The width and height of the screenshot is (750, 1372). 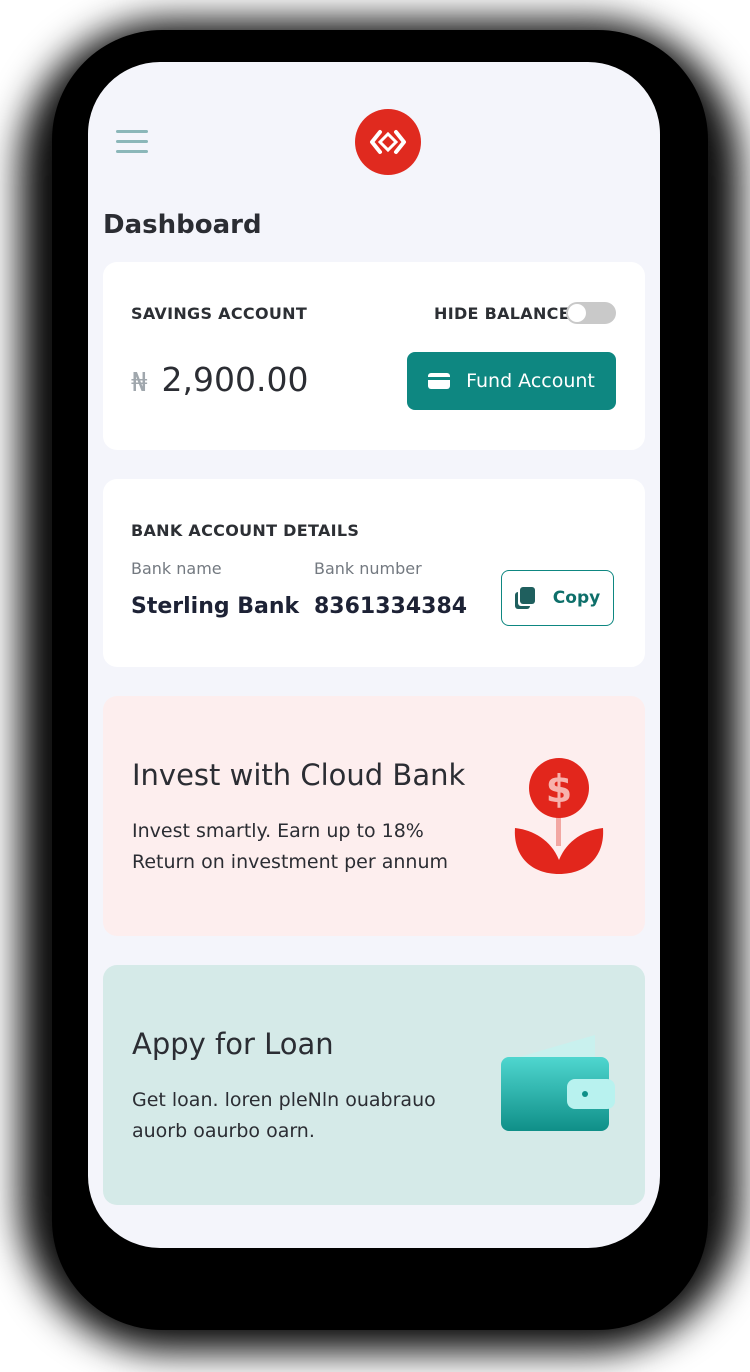 I want to click on app-header, so click(x=374, y=132).